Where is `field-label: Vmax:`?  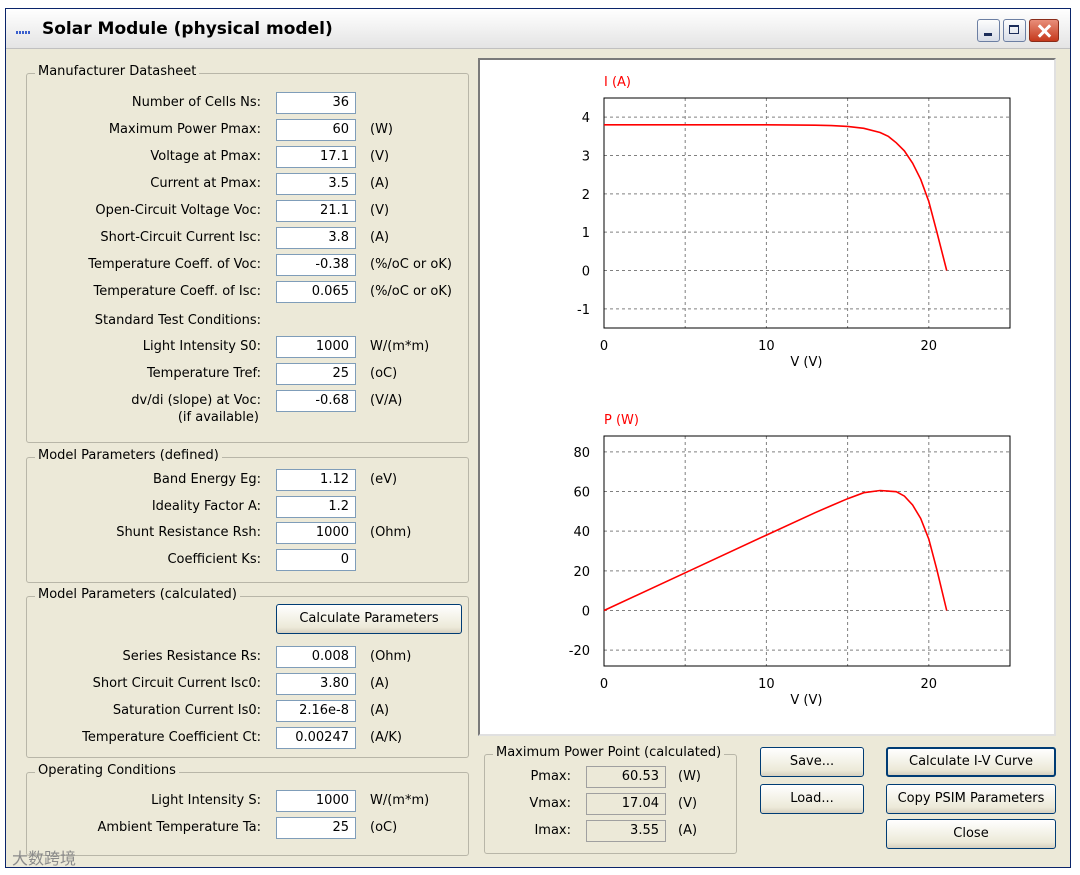 field-label: Vmax: is located at coordinates (550, 803).